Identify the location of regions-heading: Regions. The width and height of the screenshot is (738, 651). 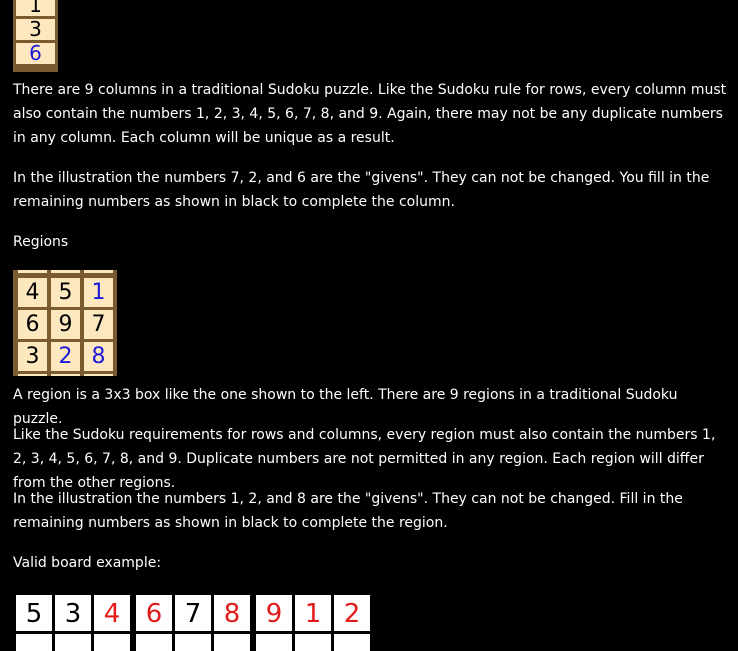
(41, 242).